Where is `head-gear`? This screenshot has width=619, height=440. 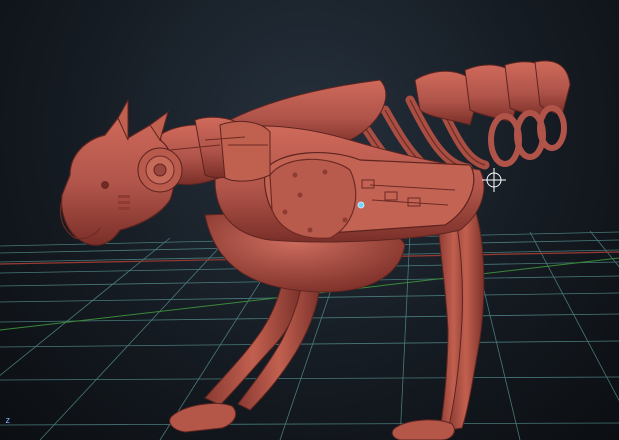 head-gear is located at coordinates (160, 170).